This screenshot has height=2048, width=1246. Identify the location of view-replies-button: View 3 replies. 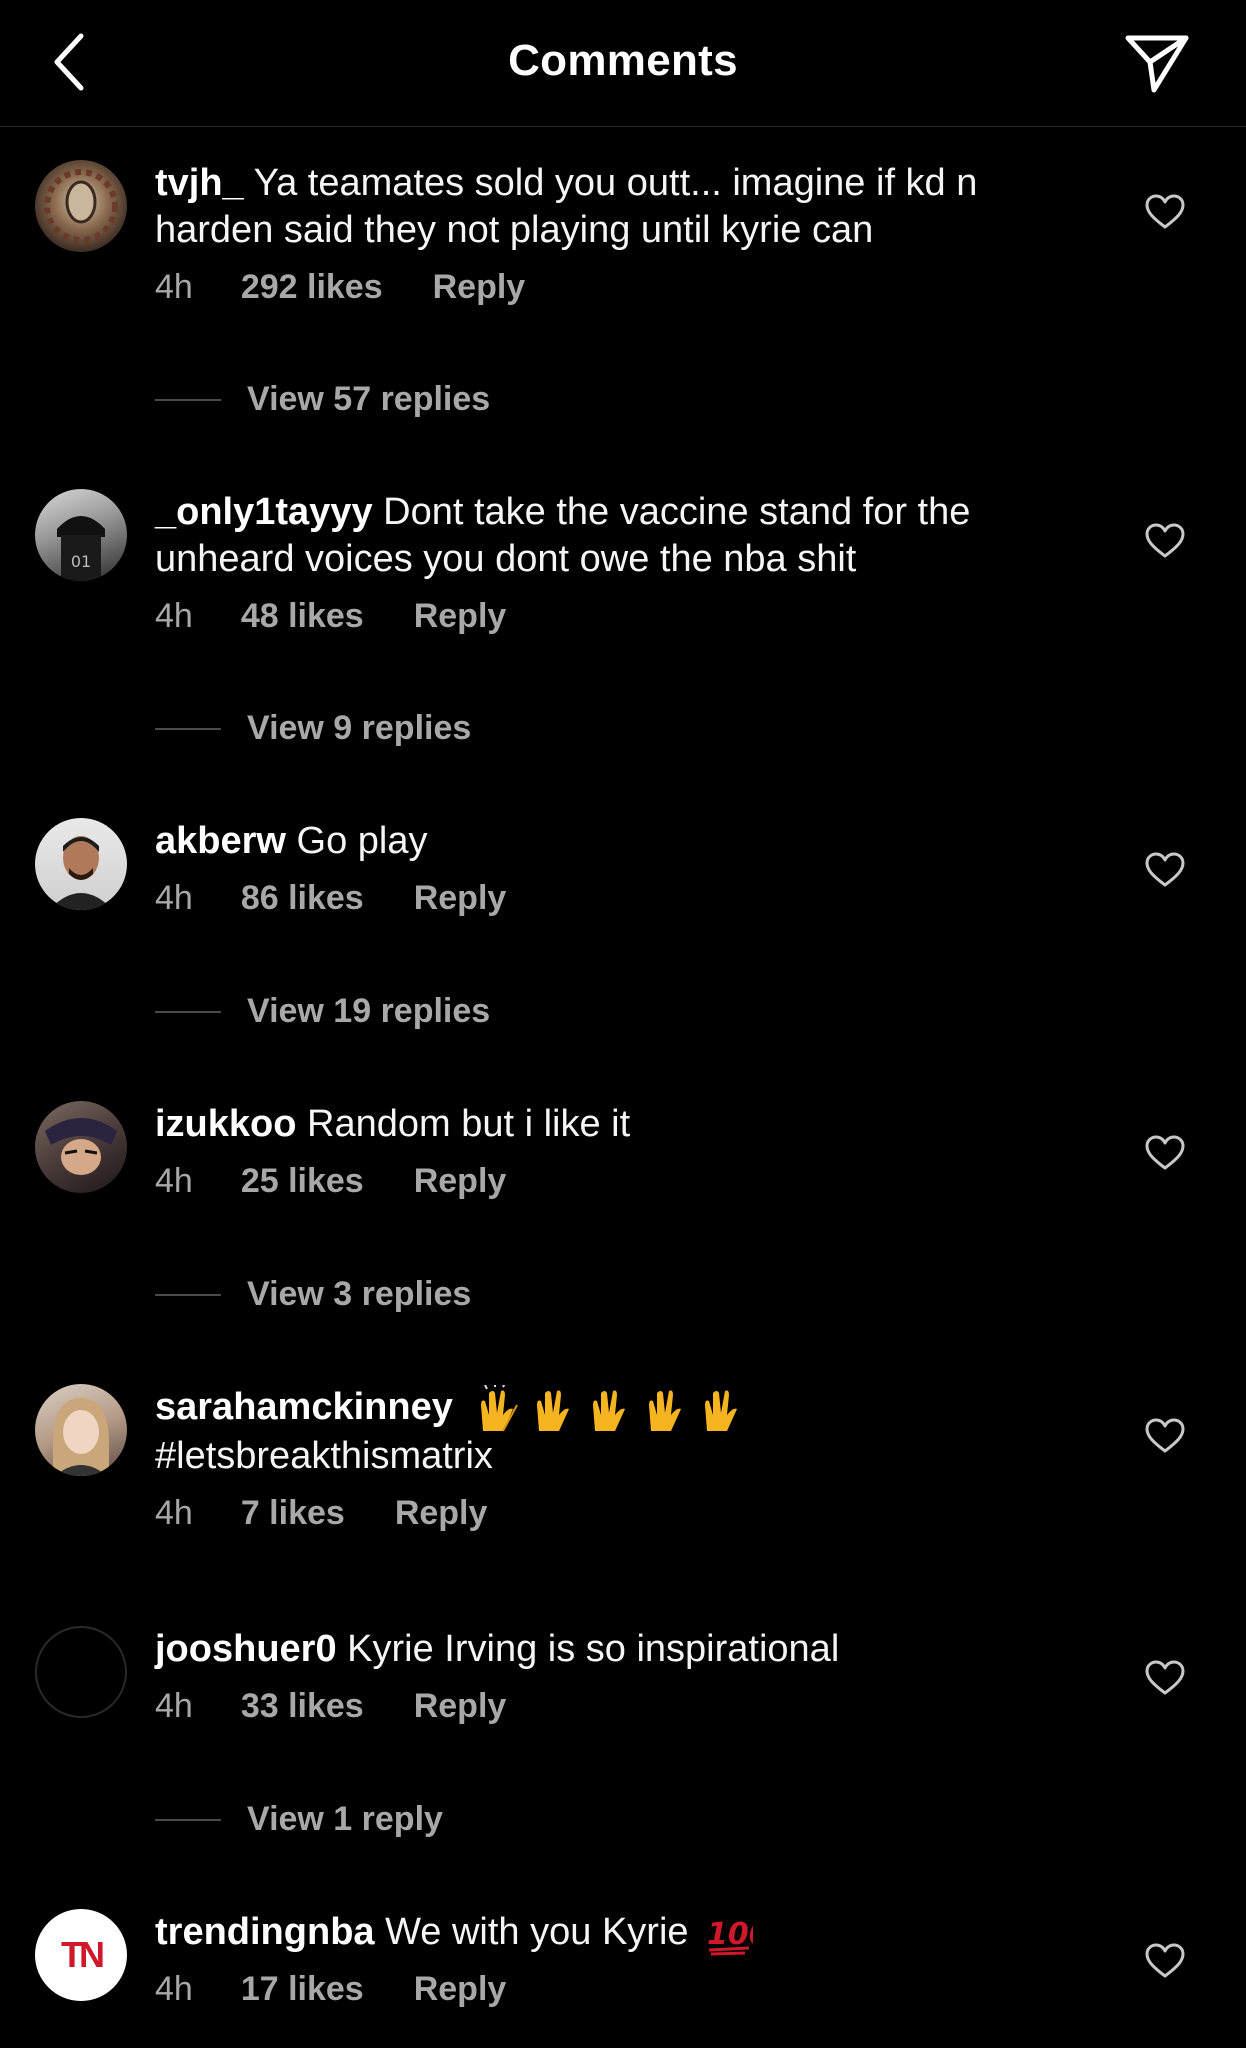
(313, 1294).